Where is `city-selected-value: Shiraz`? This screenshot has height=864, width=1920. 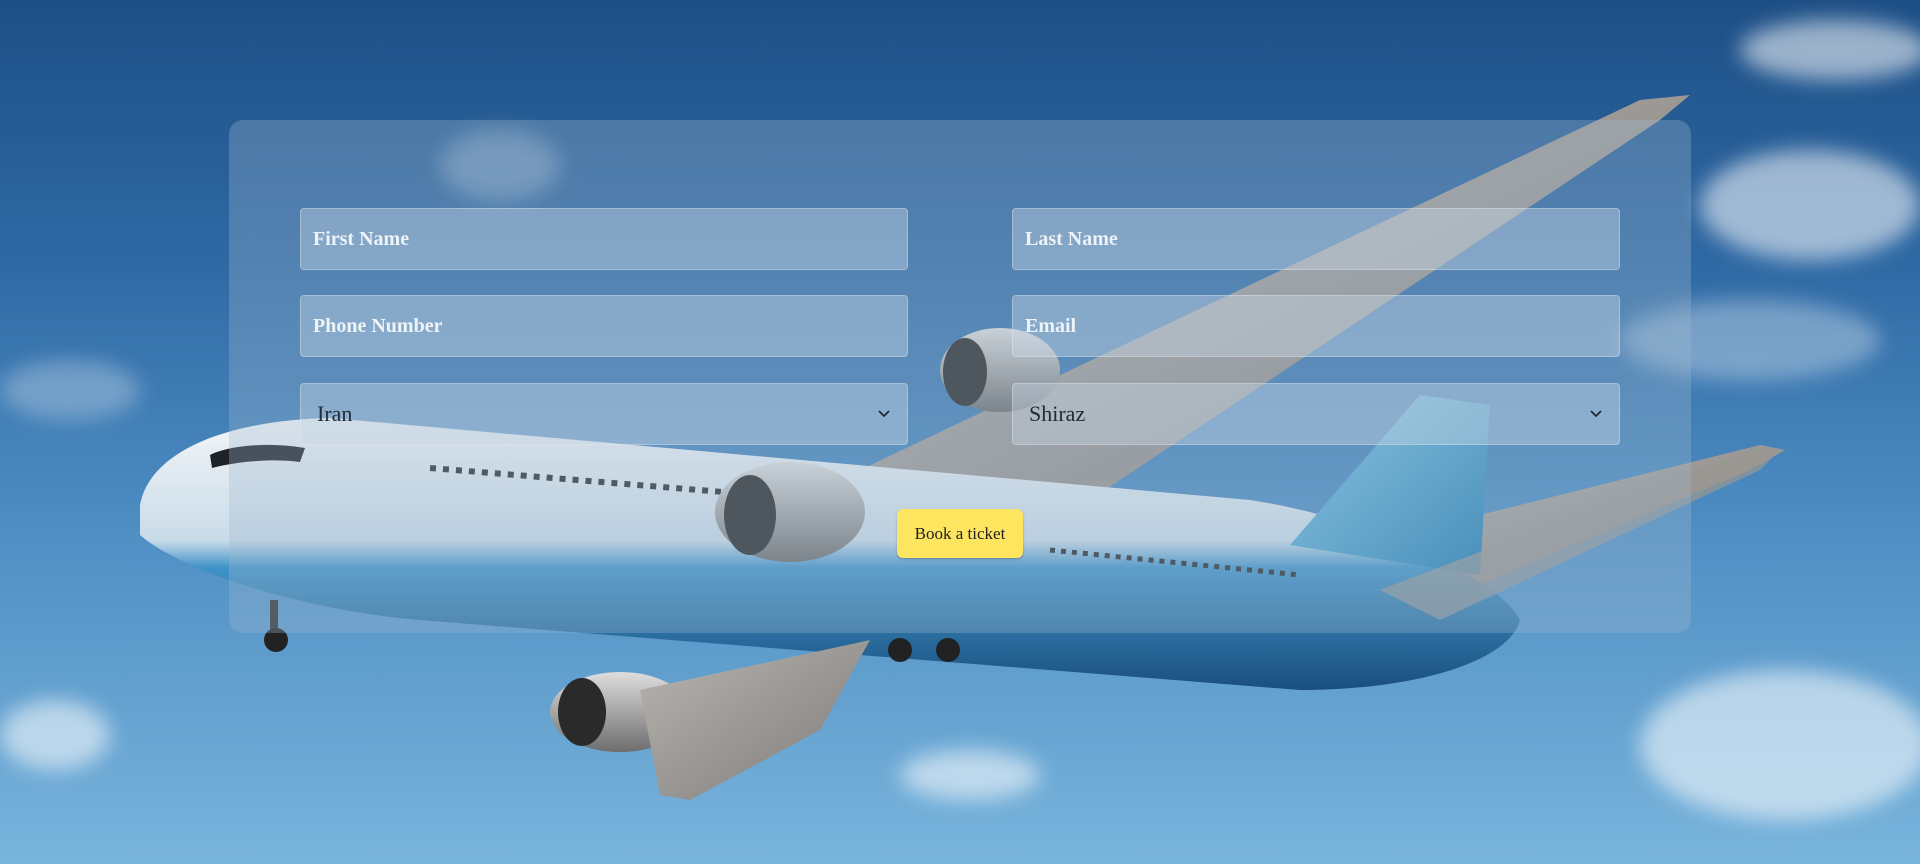
city-selected-value: Shiraz is located at coordinates (1057, 413).